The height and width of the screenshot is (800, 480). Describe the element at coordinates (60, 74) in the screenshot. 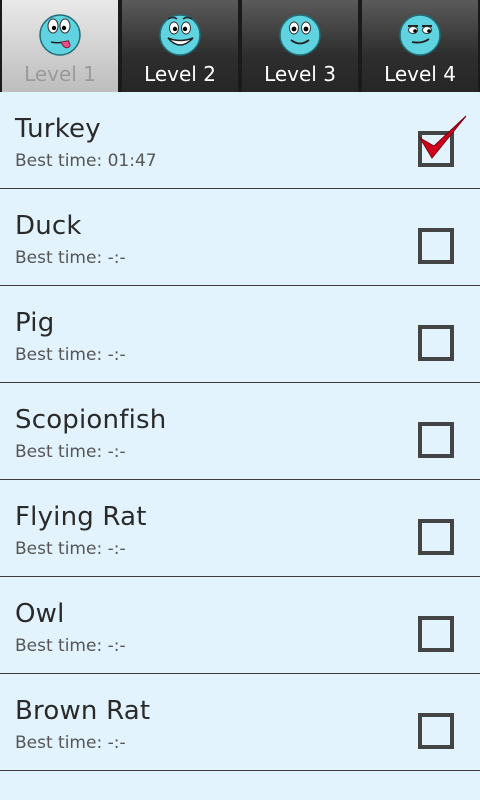

I see `tab-label: Level 1` at that location.